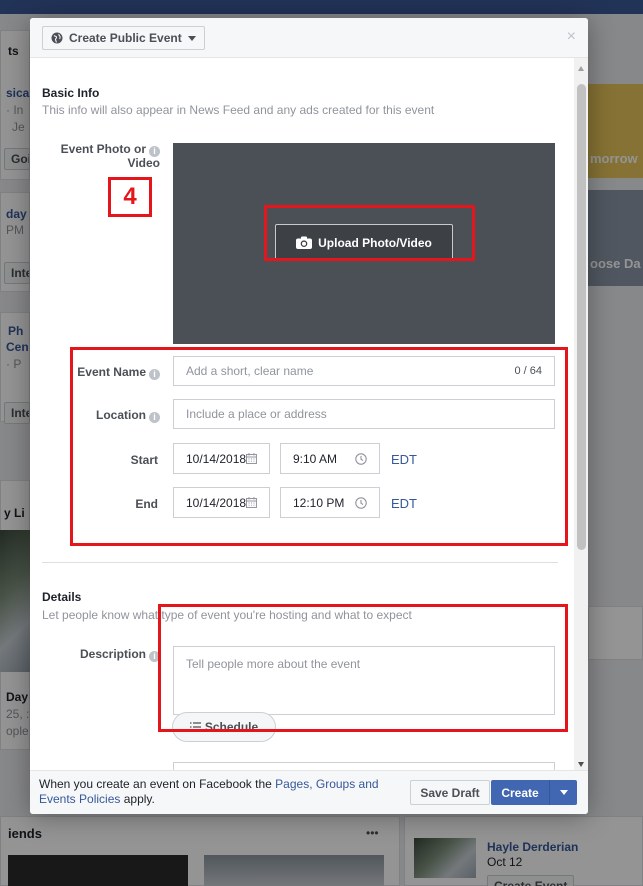 This screenshot has height=886, width=643. I want to click on create-options-dropdown, so click(563, 792).